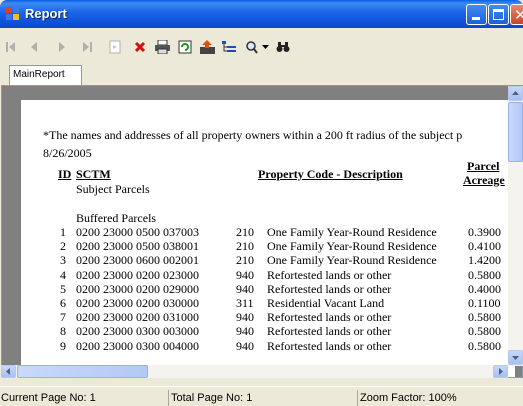 This screenshot has width=523, height=406. Describe the element at coordinates (137, 260) in the screenshot. I see `row-sctm: 0200 23000 0600 002001` at that location.